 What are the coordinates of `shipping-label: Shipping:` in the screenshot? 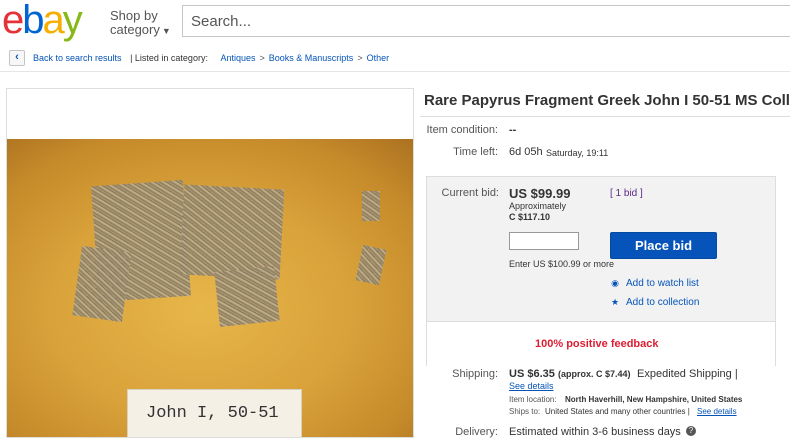 It's located at (475, 374).